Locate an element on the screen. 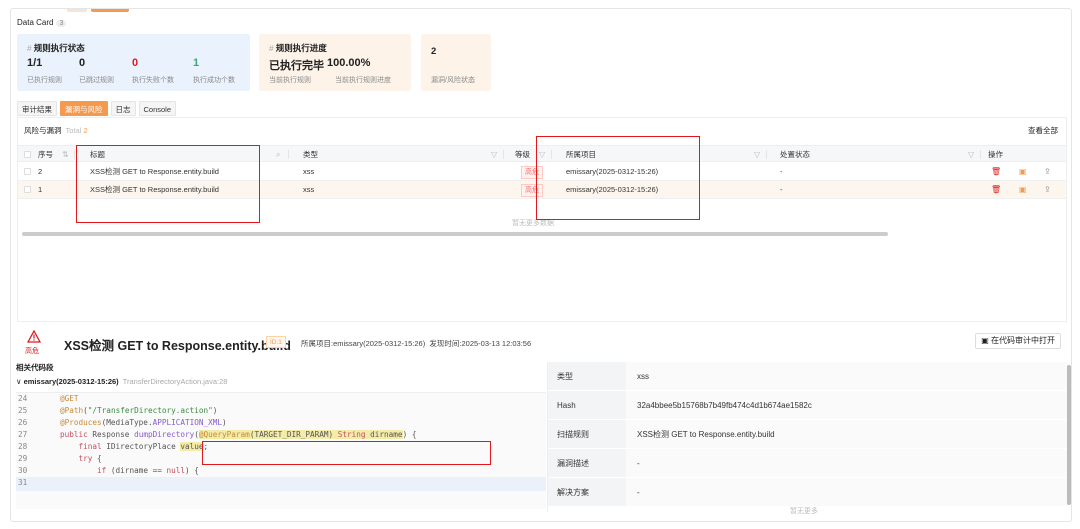 The width and height of the screenshot is (1080, 529). failed-count-value: 0 is located at coordinates (135, 63).